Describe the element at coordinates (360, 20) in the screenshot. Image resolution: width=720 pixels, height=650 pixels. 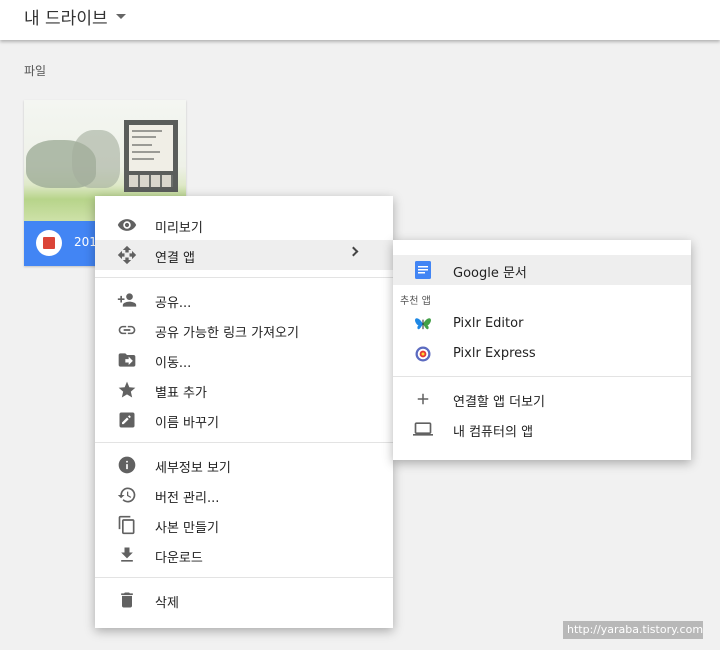
I see `top-bar: 내 드라이브` at that location.